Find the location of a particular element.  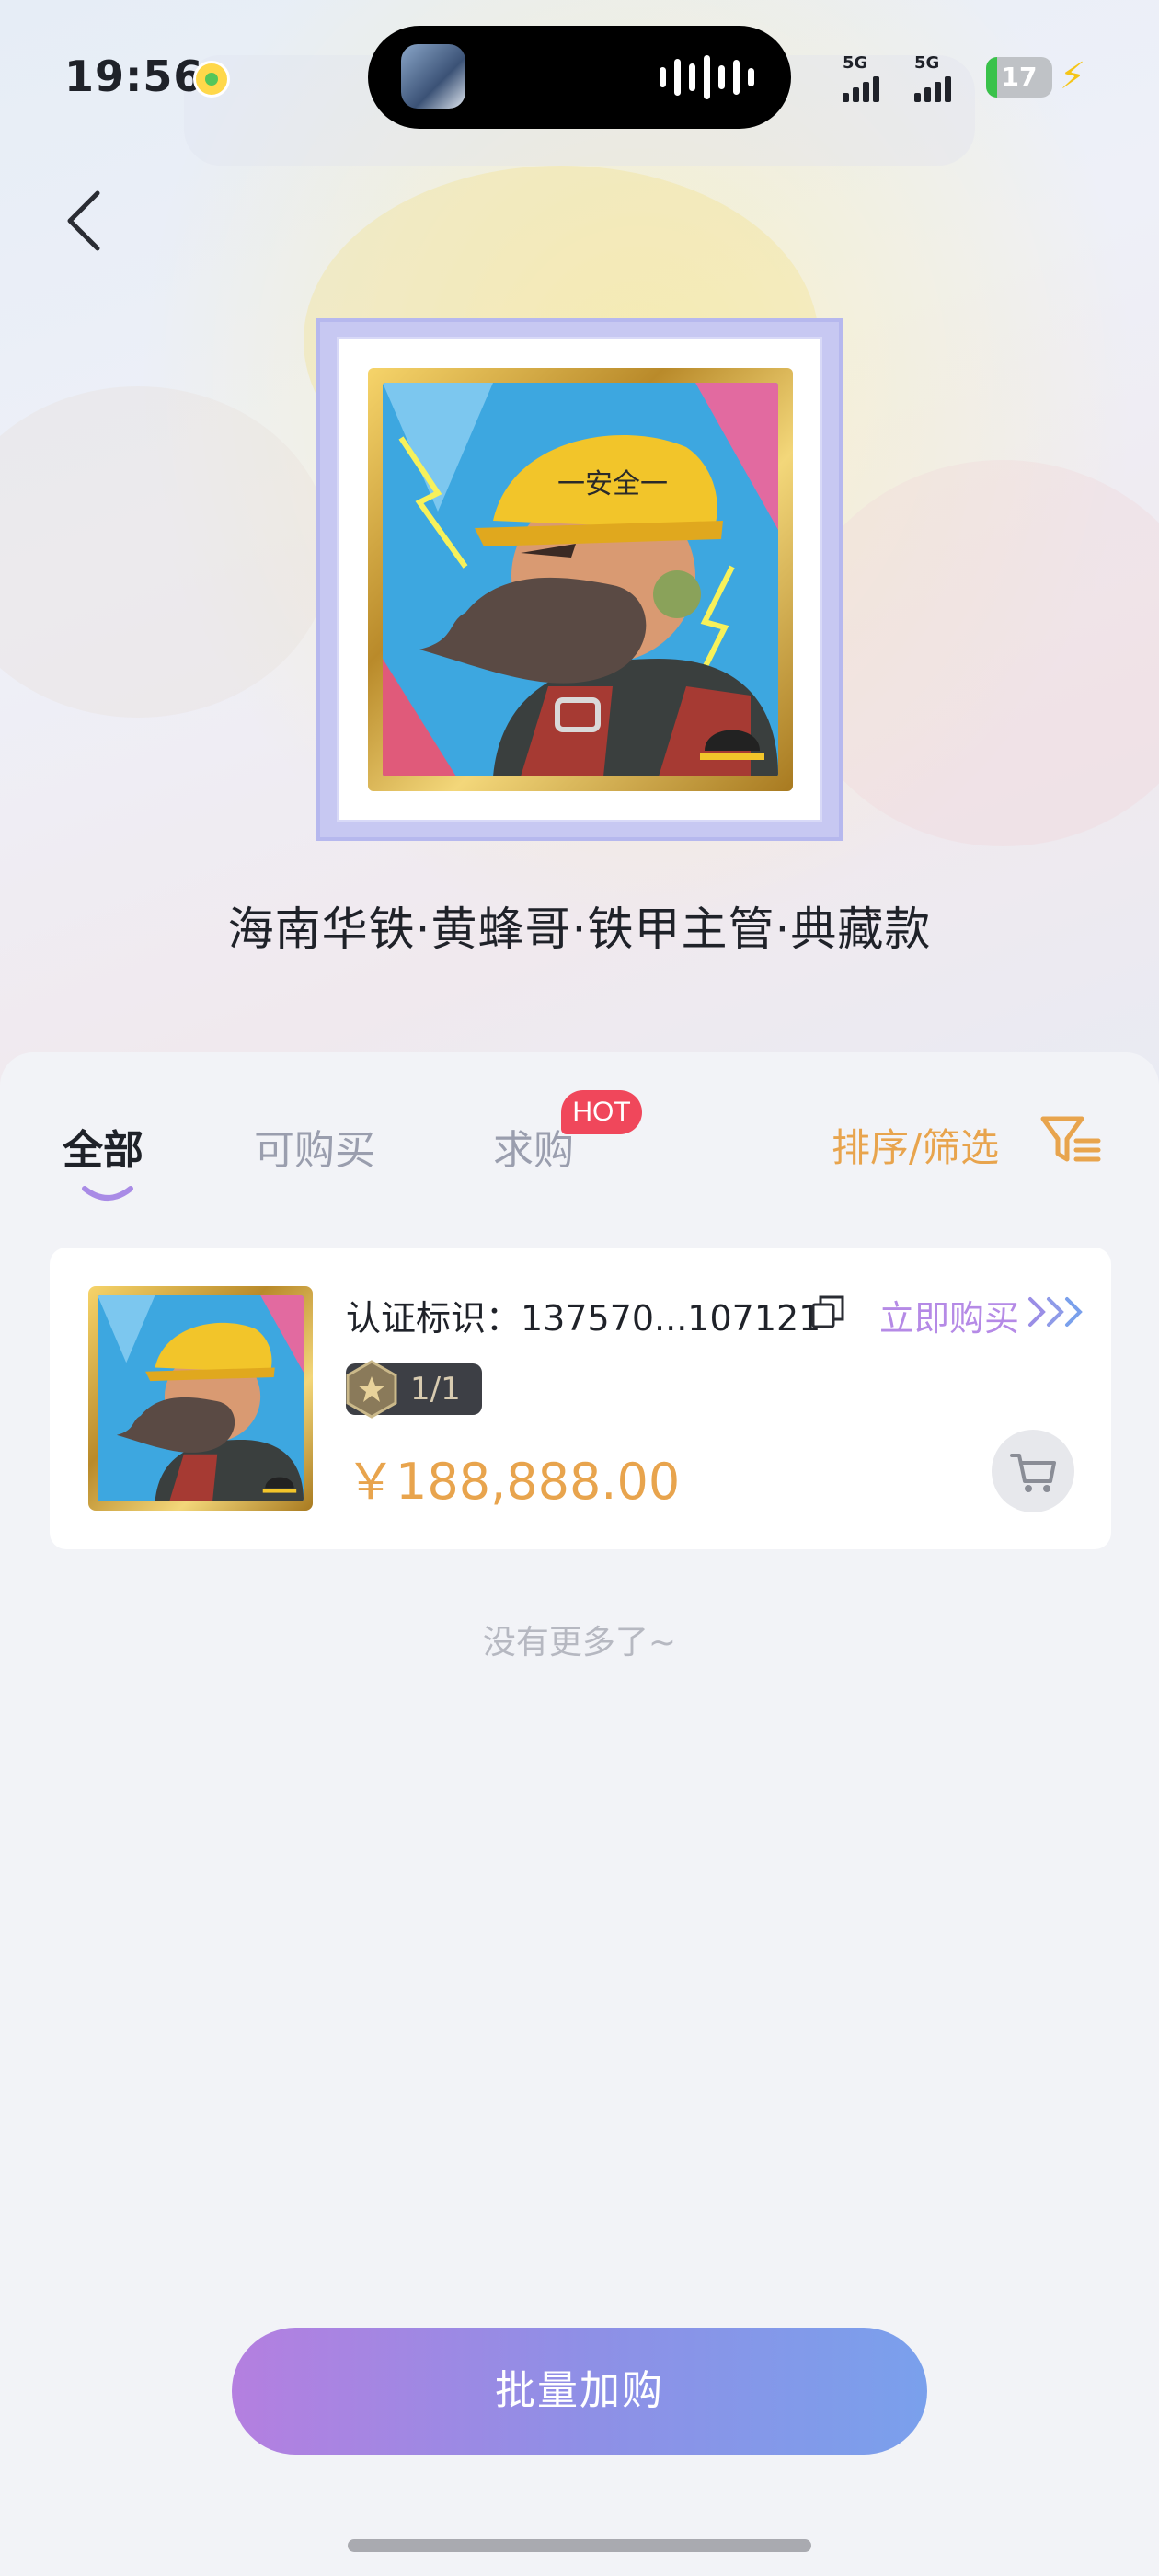

batch-add-button: 批量加购 is located at coordinates (579, 2391).